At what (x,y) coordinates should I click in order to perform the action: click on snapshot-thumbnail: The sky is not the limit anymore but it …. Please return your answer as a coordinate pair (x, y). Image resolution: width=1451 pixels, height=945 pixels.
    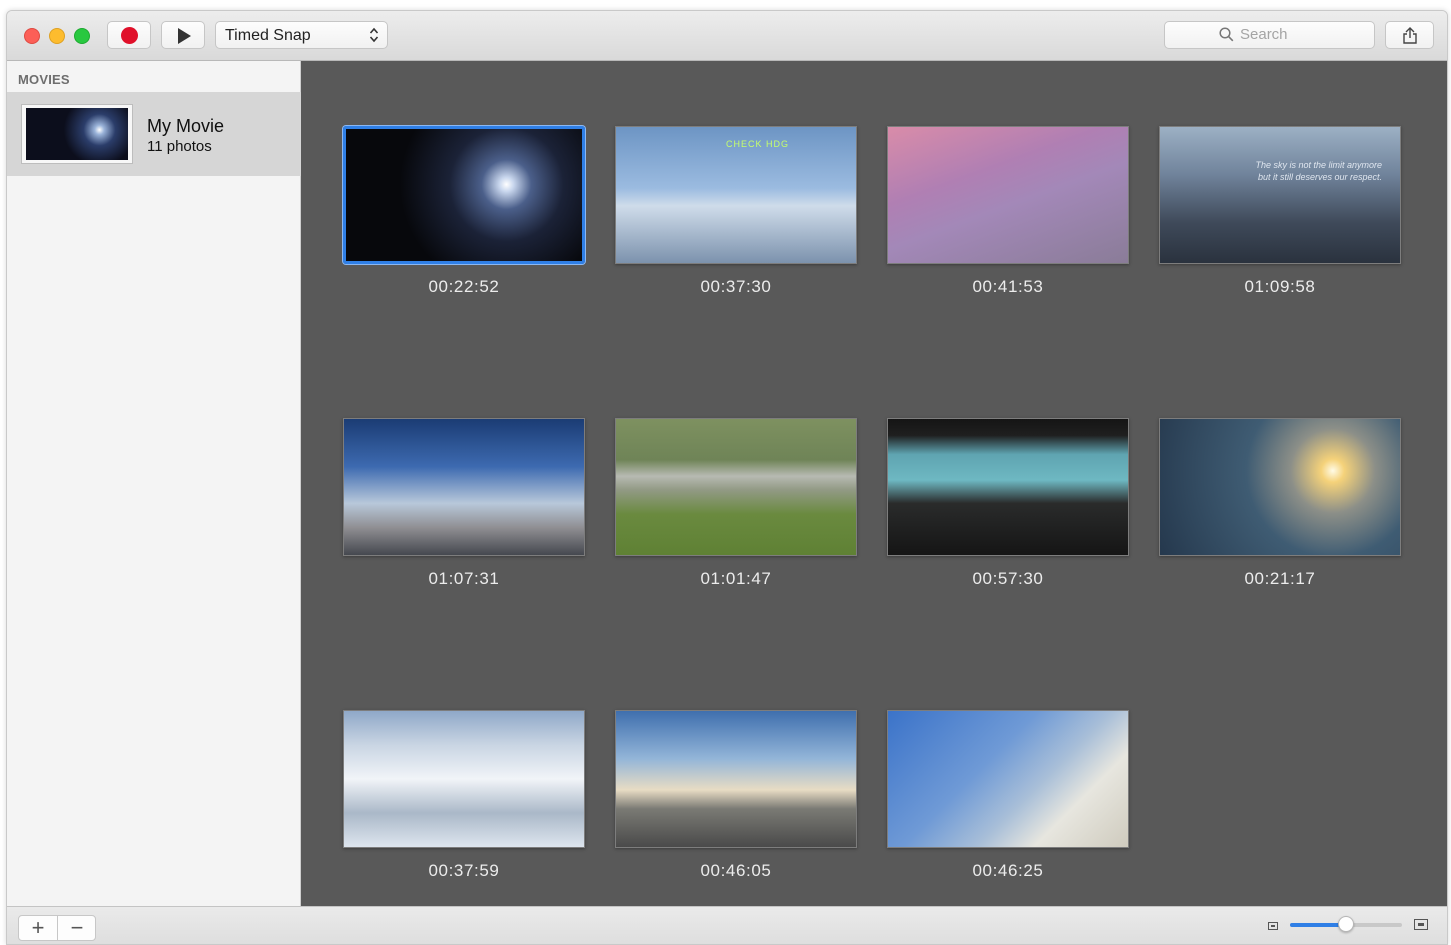
    Looking at the image, I should click on (1280, 195).